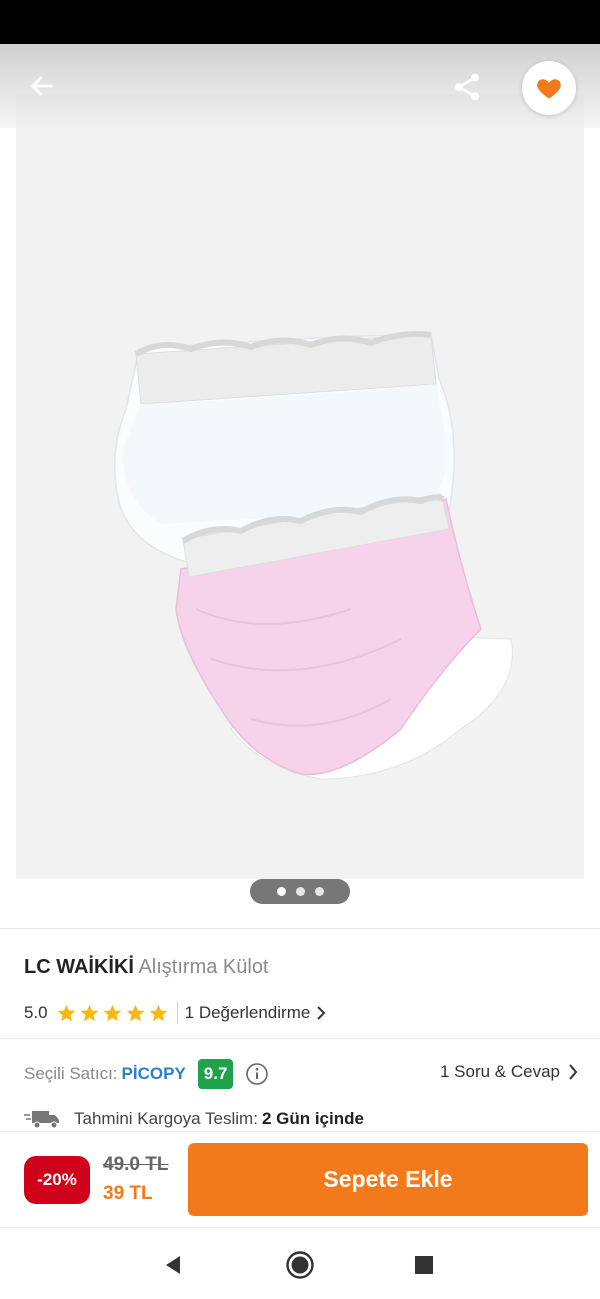  I want to click on product-brand: LC WAİKİKİ, so click(79, 967).